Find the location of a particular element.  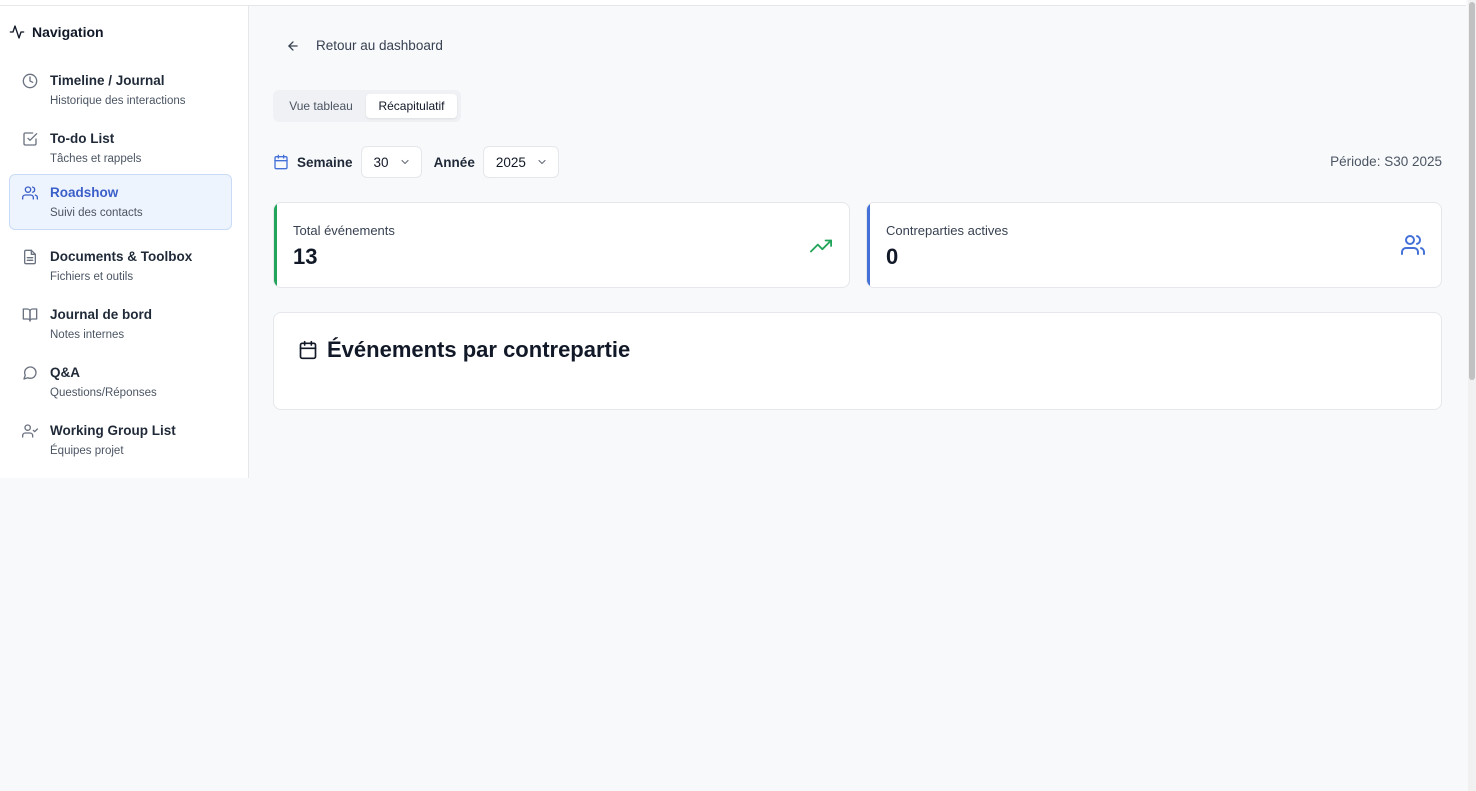

sidebar-header: Navigation is located at coordinates (56, 32).